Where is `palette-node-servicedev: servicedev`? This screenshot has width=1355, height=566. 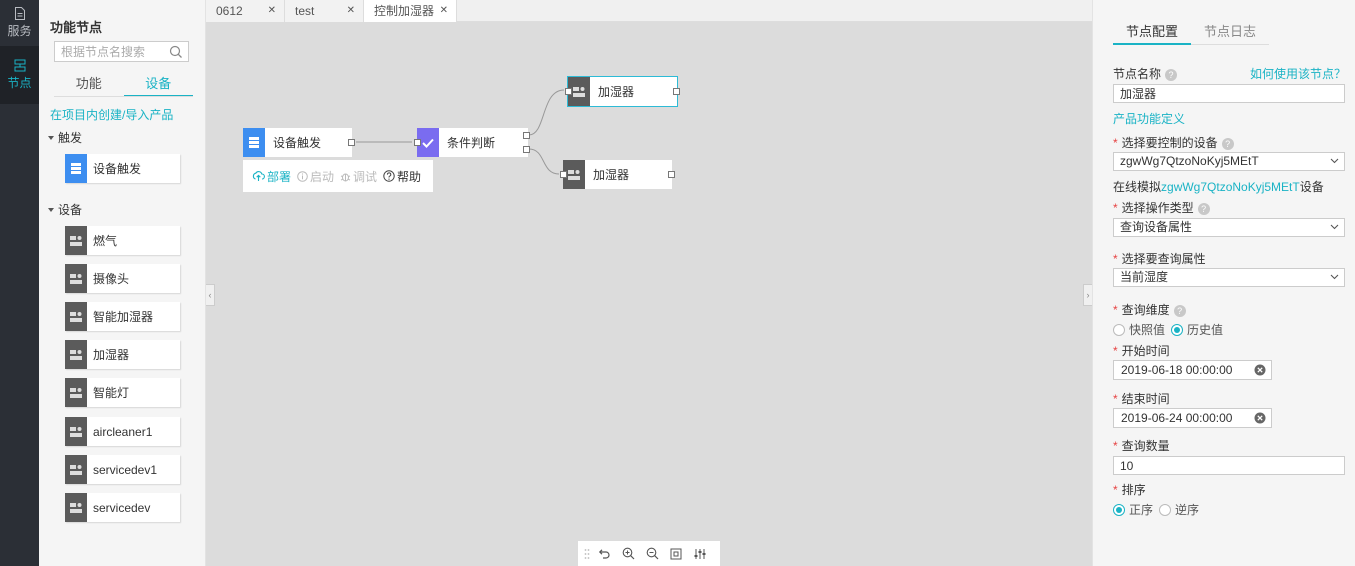
palette-node-servicedev: servicedev is located at coordinates (122, 507).